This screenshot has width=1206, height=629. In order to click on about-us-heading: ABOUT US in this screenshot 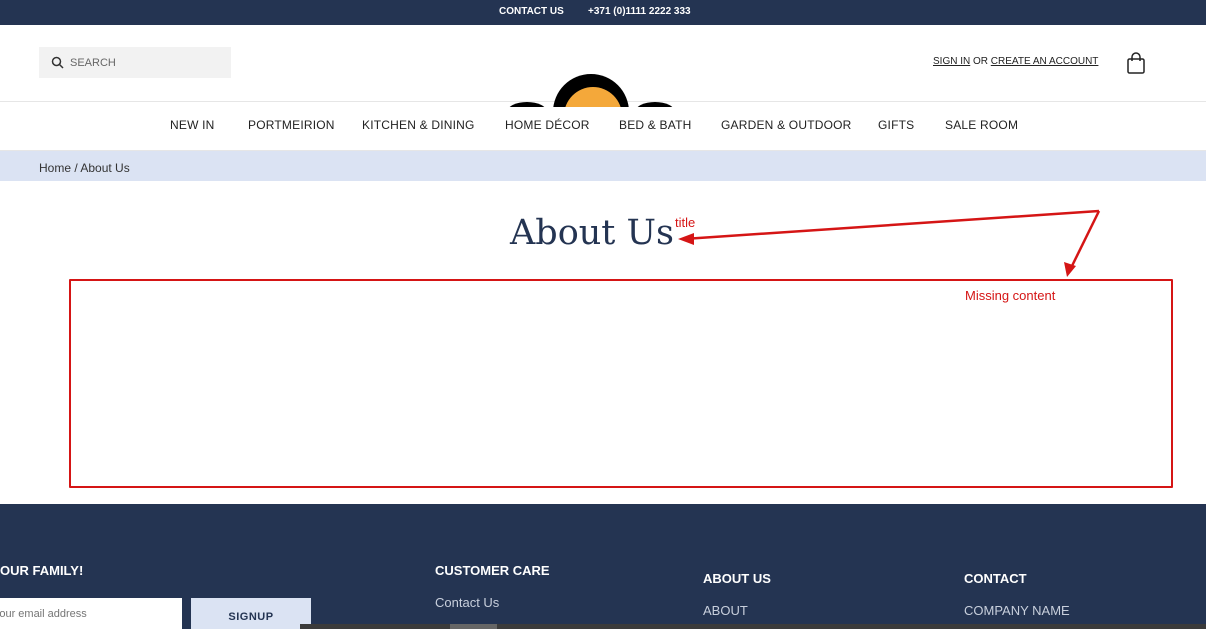, I will do `click(737, 578)`.